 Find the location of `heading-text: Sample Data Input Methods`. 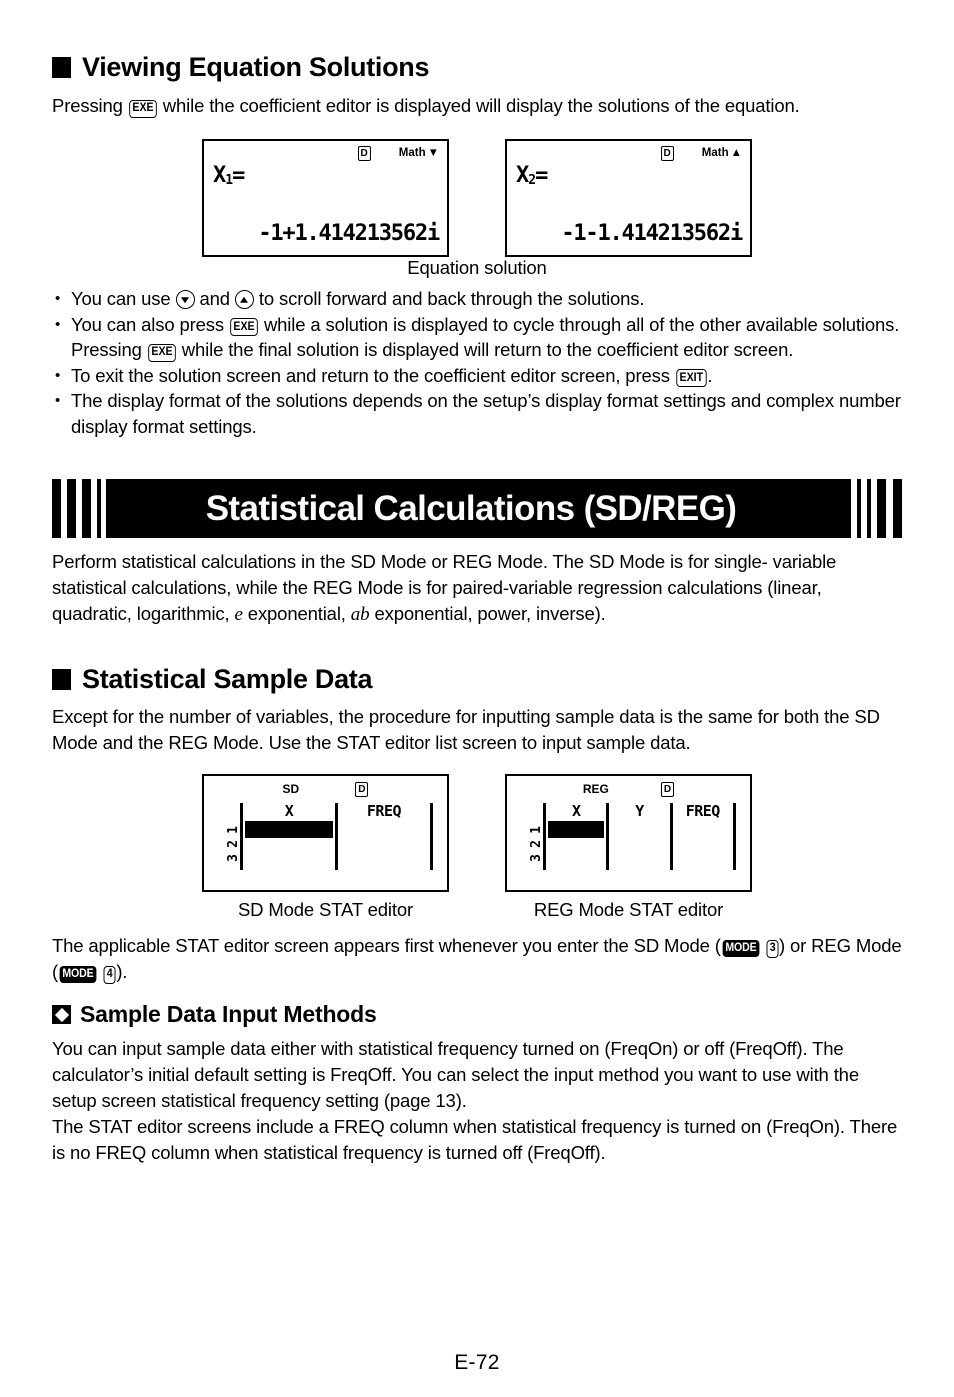

heading-text: Sample Data Input Methods is located at coordinates (228, 1014).